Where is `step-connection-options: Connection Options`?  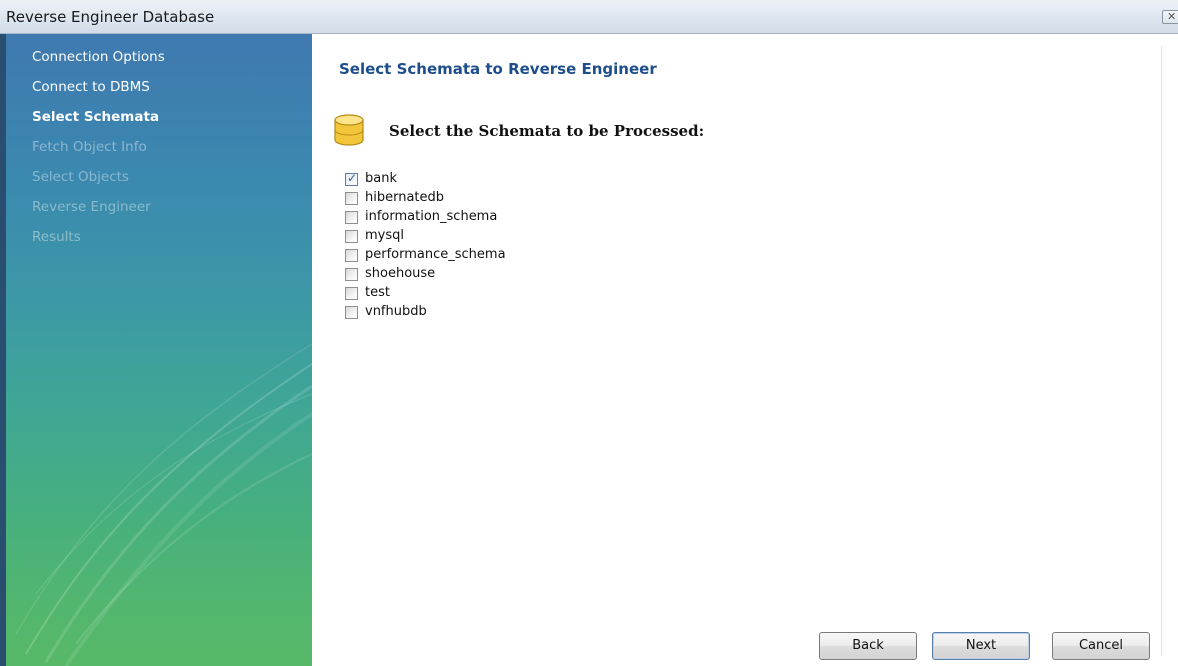 step-connection-options: Connection Options is located at coordinates (98, 57).